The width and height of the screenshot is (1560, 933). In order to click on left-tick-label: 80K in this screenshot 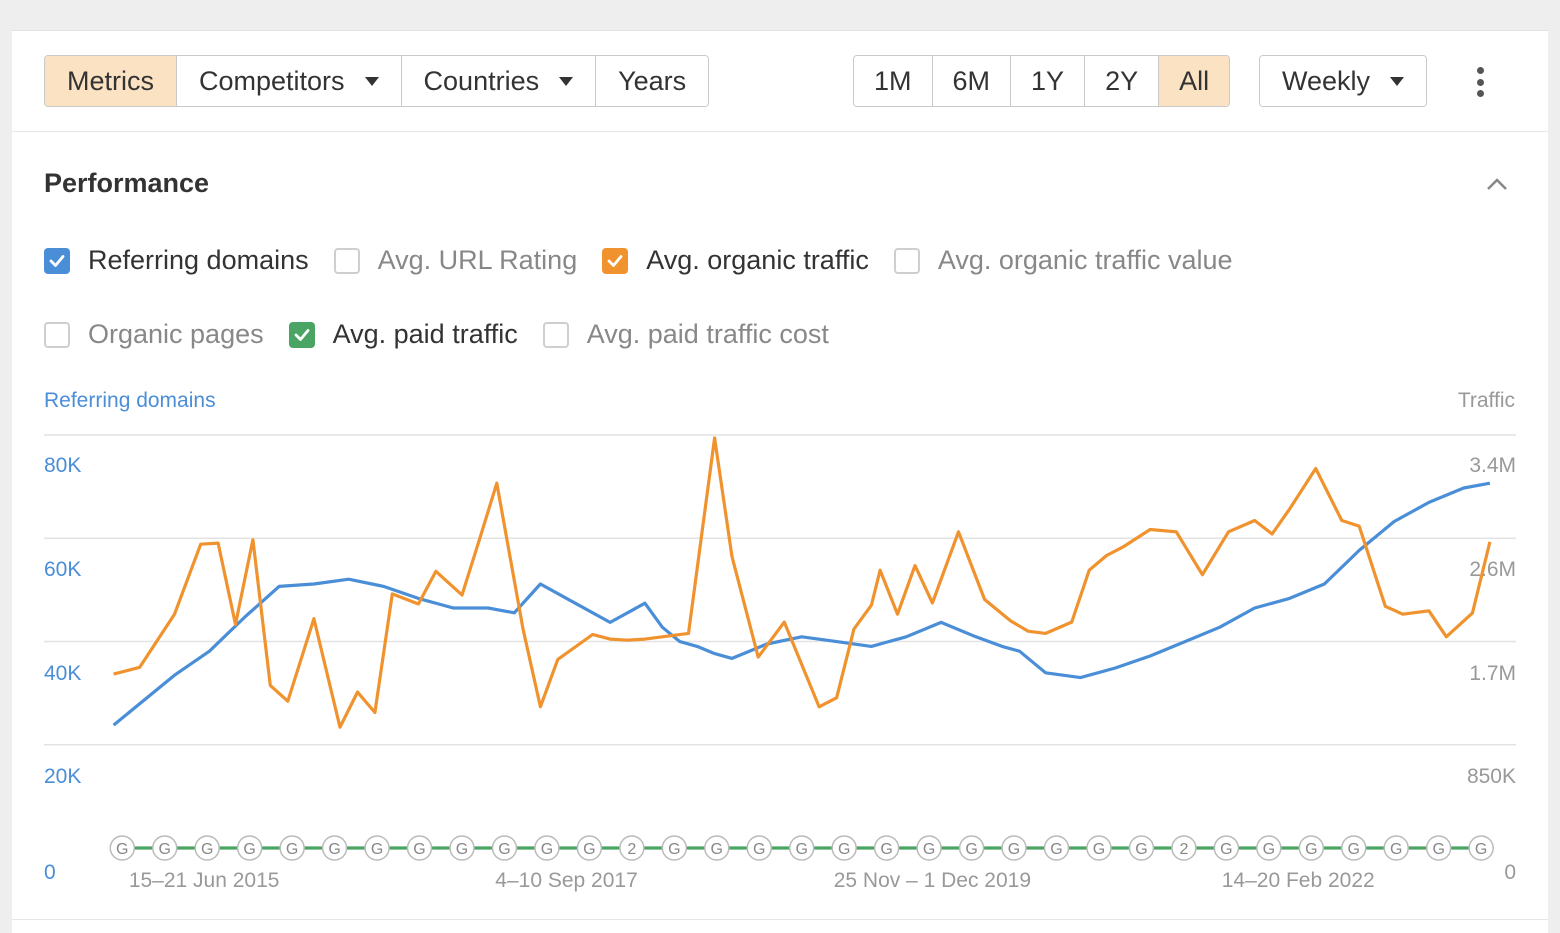, I will do `click(62, 465)`.